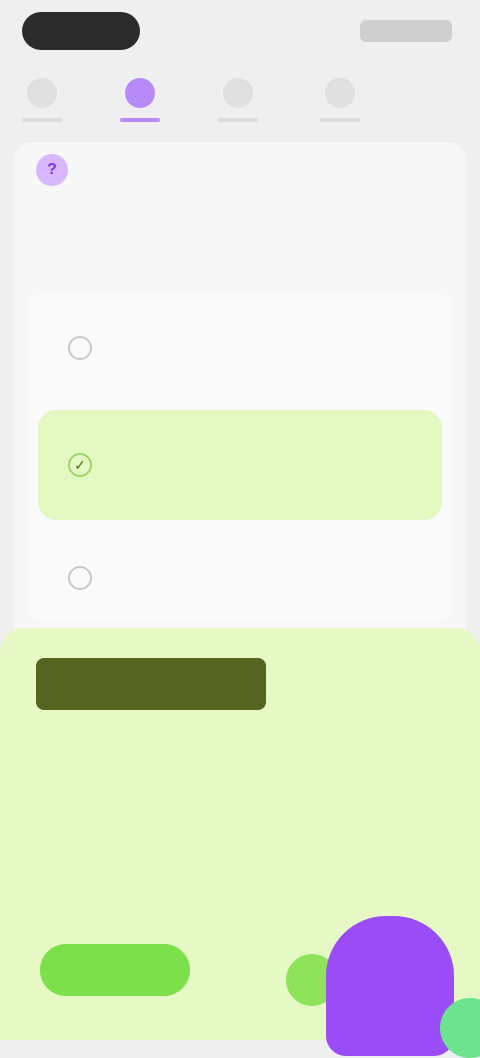  What do you see at coordinates (240, 35) in the screenshot?
I see `top-bar` at bounding box center [240, 35].